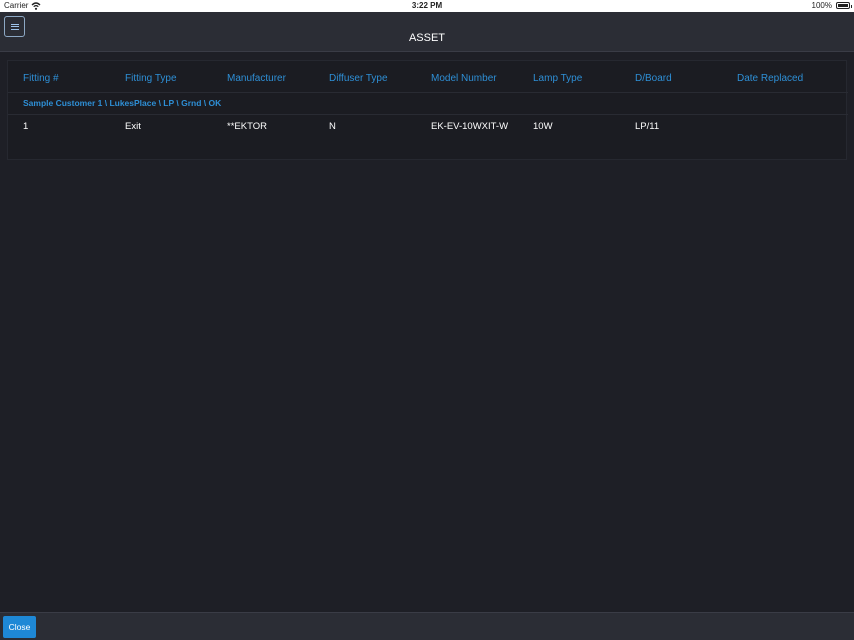 The height and width of the screenshot is (640, 854). What do you see at coordinates (770, 78) in the screenshot?
I see `column-header-date-replaced: Date Replaced` at bounding box center [770, 78].